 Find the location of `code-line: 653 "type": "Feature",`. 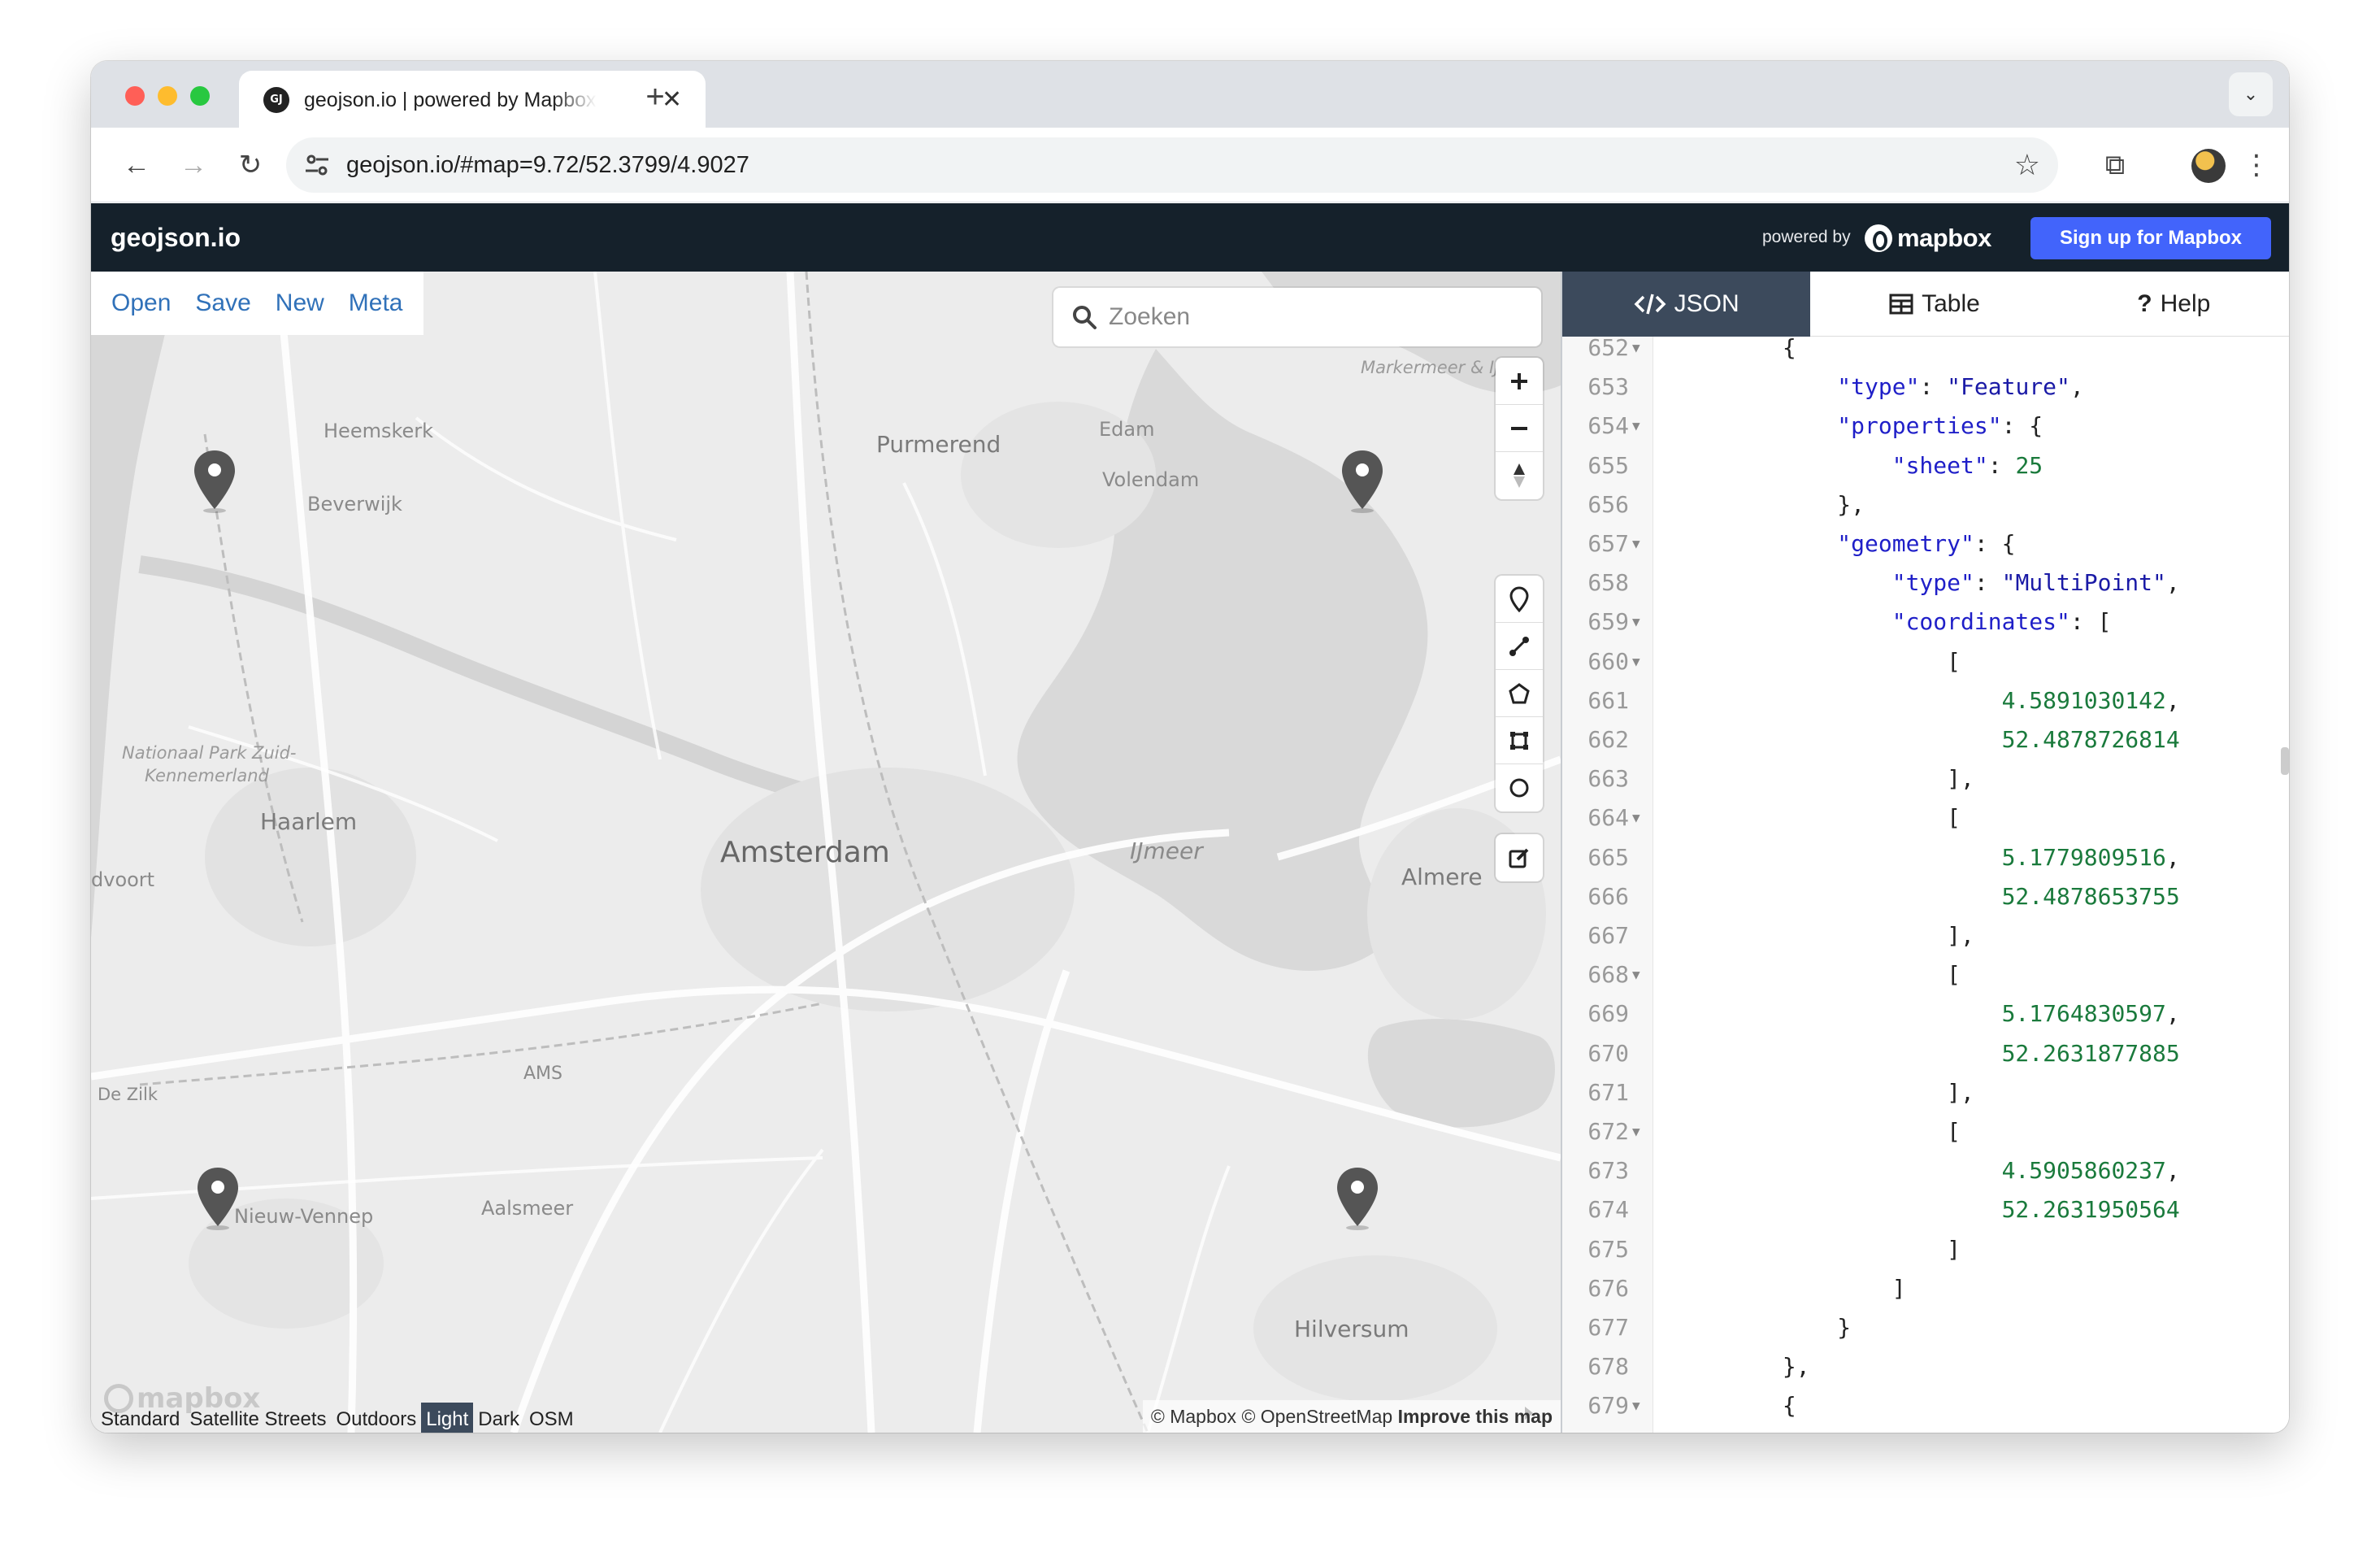

code-line: 653 "type": "Feature", is located at coordinates (1926, 386).